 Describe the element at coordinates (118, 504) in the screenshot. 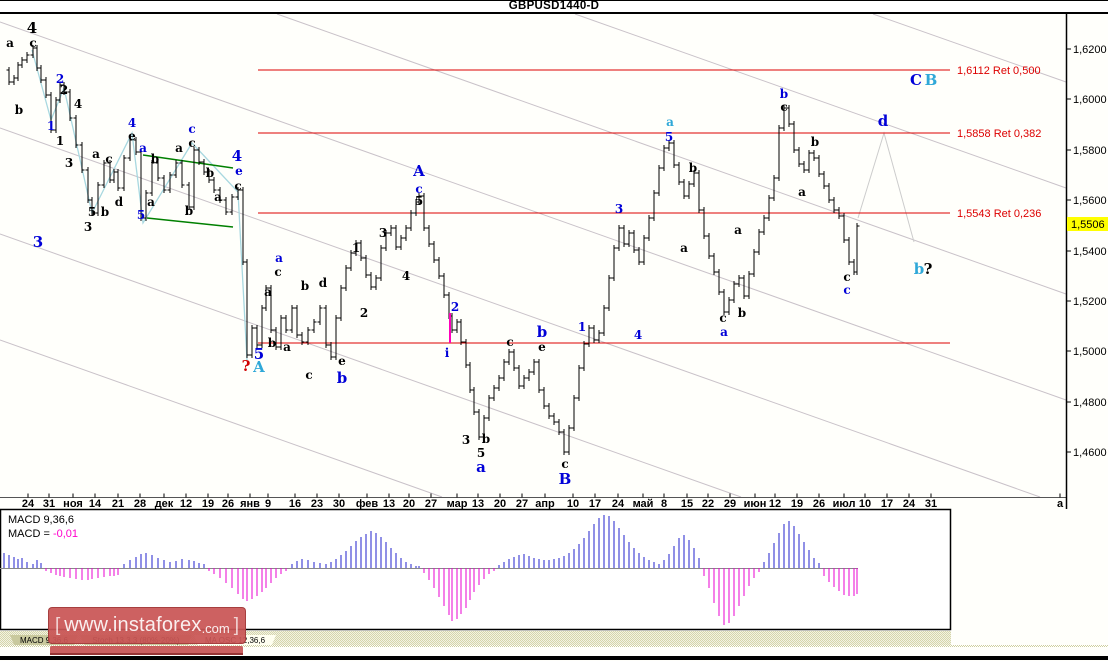

I see `date-tick-label: 21` at that location.